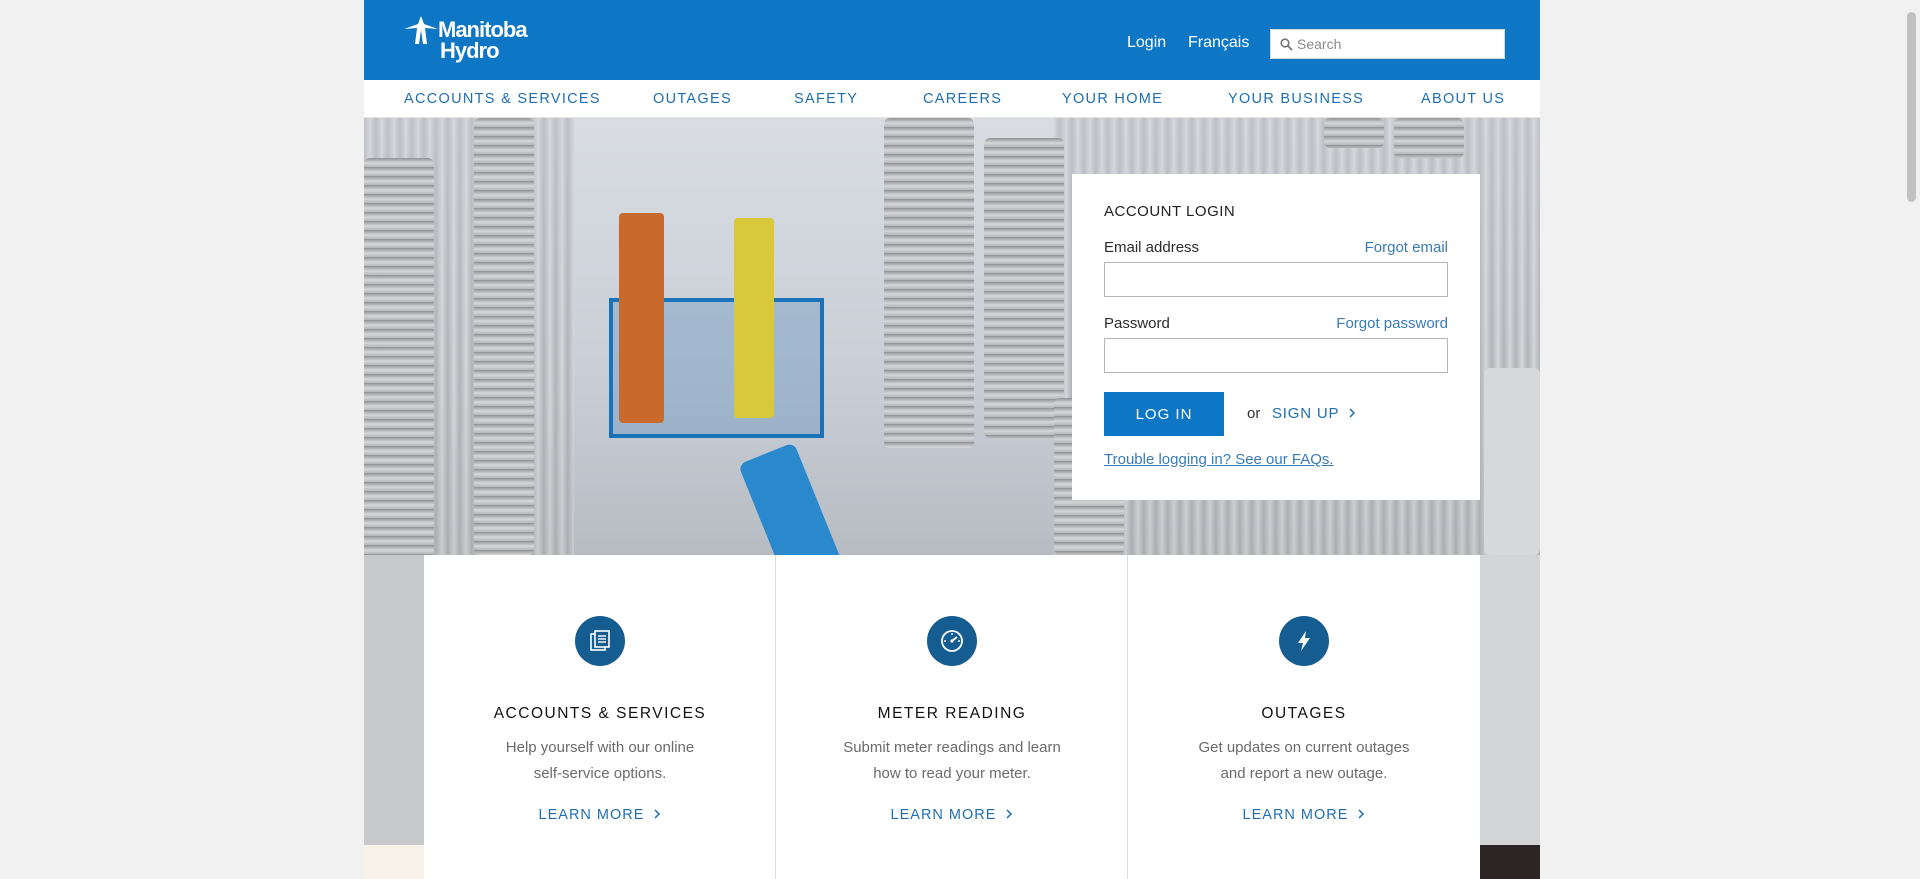 The width and height of the screenshot is (1920, 879). What do you see at coordinates (600, 641) in the screenshot?
I see `document-icon` at bounding box center [600, 641].